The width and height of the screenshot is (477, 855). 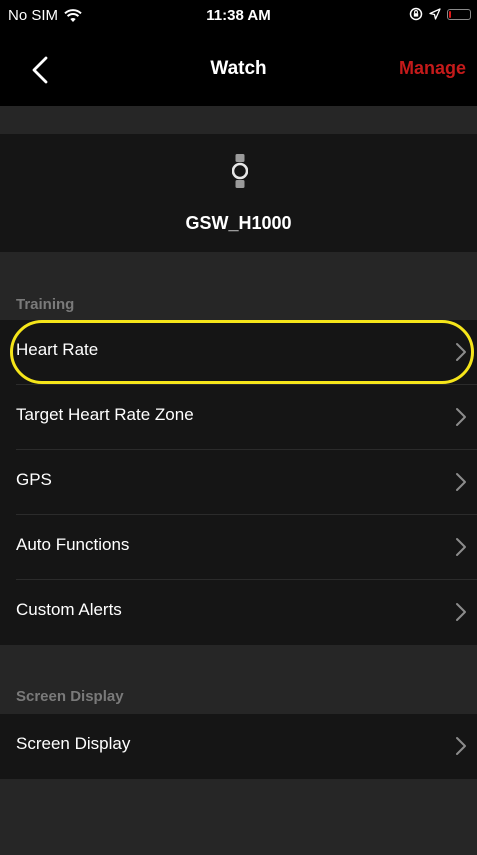 I want to click on screen-display-list: Screen Display, so click(x=238, y=746).